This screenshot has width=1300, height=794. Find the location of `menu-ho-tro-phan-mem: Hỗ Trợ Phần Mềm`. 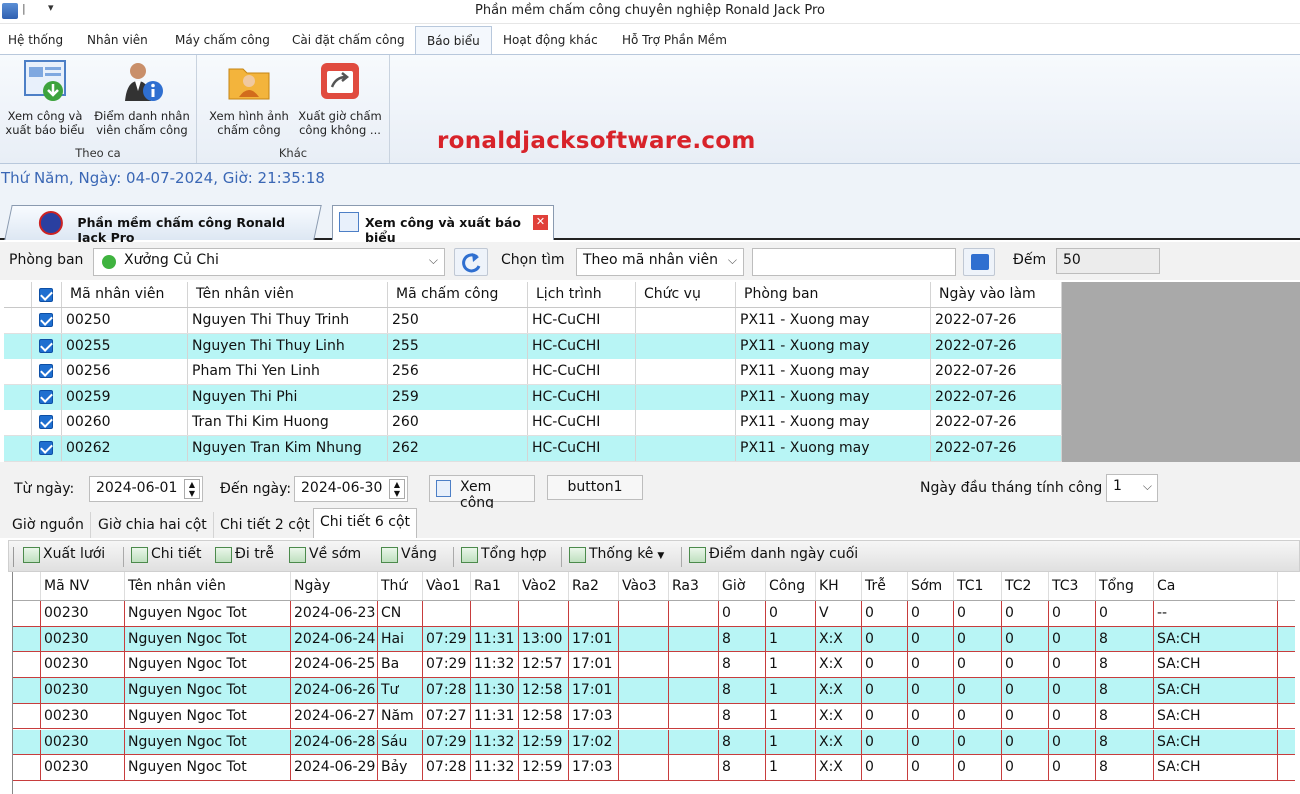

menu-ho-tro-phan-mem: Hỗ Trợ Phần Mềm is located at coordinates (674, 40).